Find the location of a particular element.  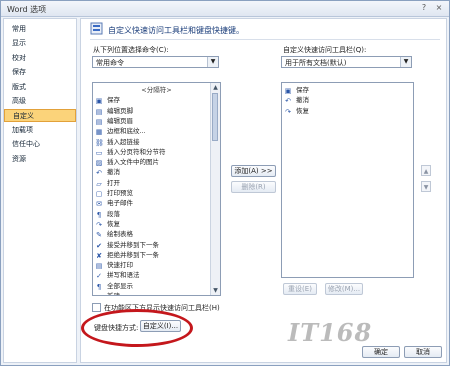

title-bar: Word 选项 ? × is located at coordinates (225, 9).